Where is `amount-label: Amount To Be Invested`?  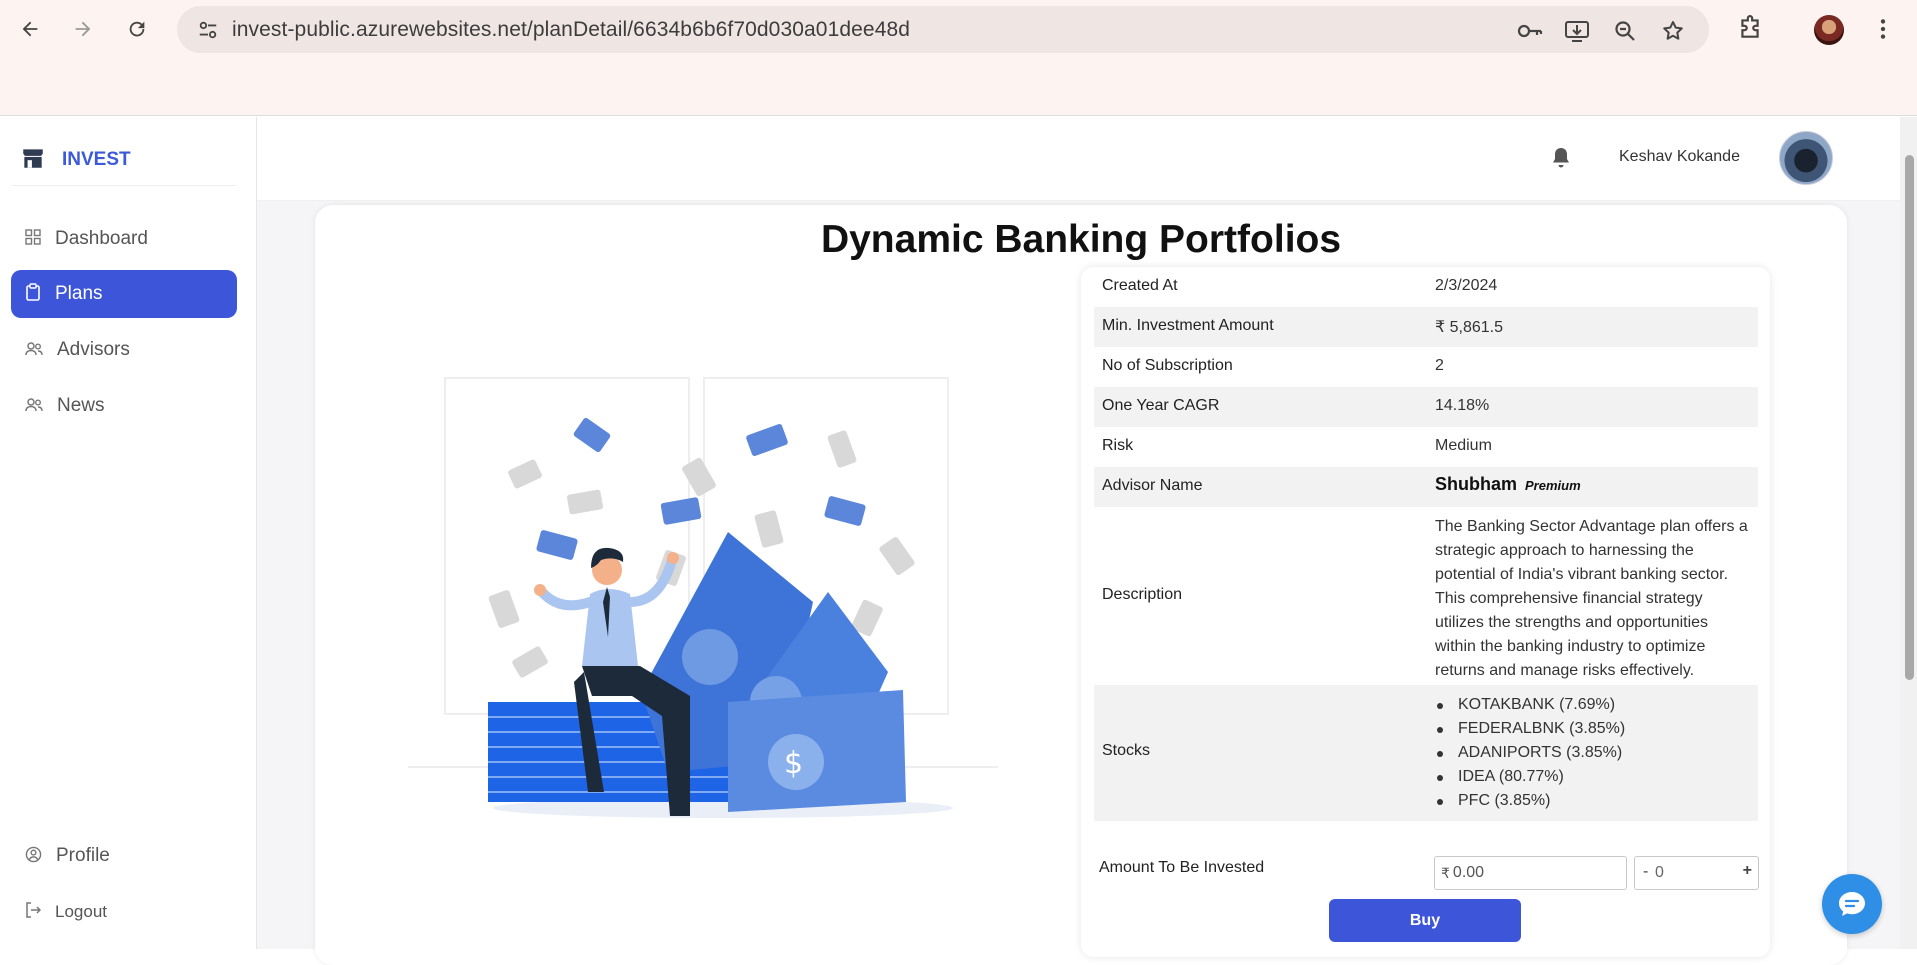 amount-label: Amount To Be Invested is located at coordinates (1182, 867).